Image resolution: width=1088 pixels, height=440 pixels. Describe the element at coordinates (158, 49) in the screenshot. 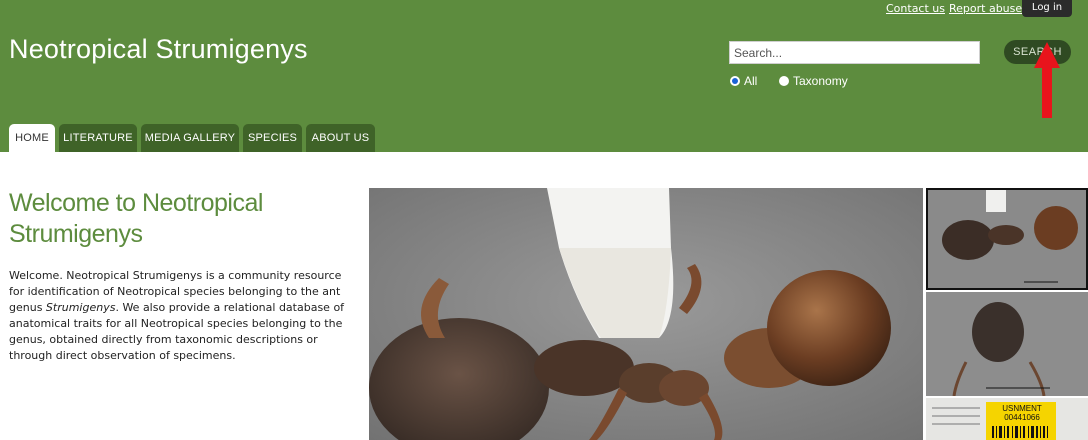

I see `site-title: Neotropical Strumigenys` at that location.